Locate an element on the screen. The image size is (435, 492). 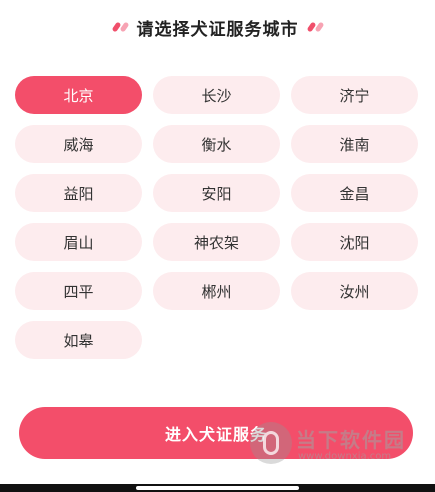
city-option-rugao: 如皋 is located at coordinates (78, 340).